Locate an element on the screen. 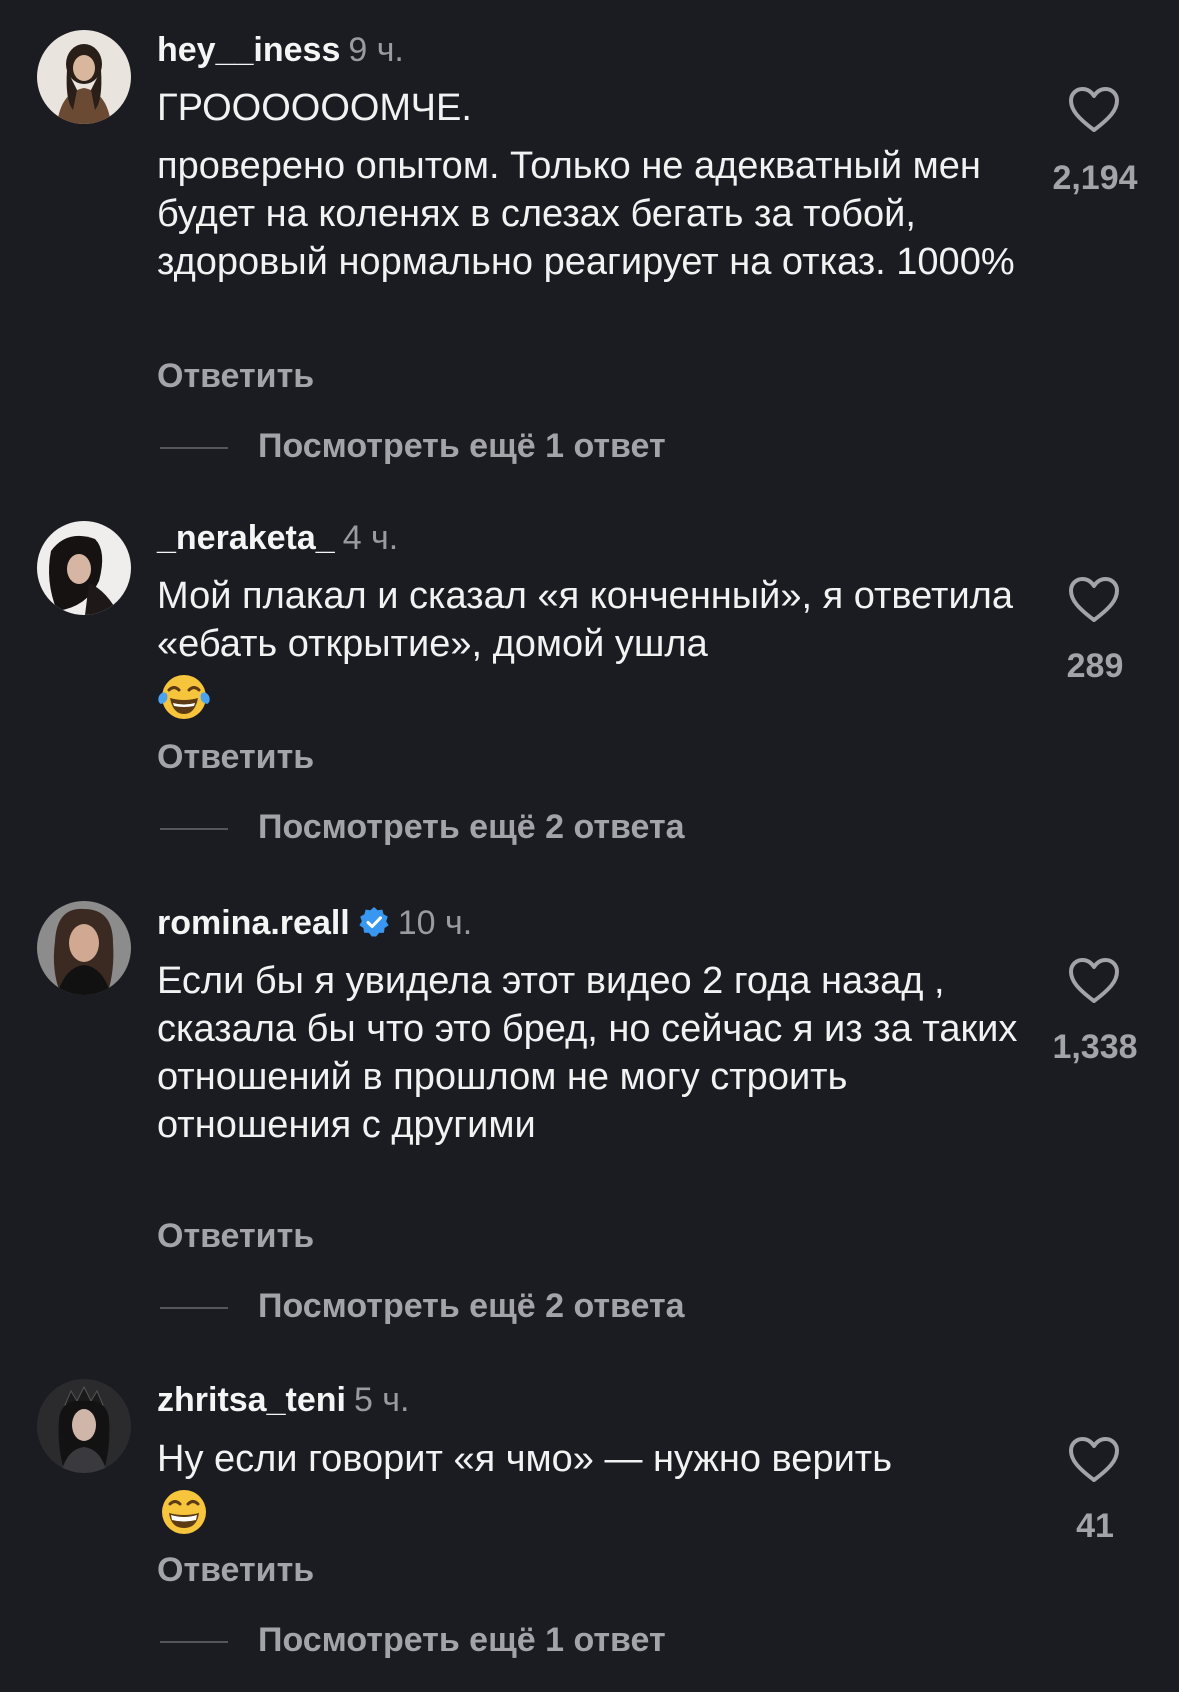 The height and width of the screenshot is (1692, 1179). grinning-face-emoji is located at coordinates (184, 1512).